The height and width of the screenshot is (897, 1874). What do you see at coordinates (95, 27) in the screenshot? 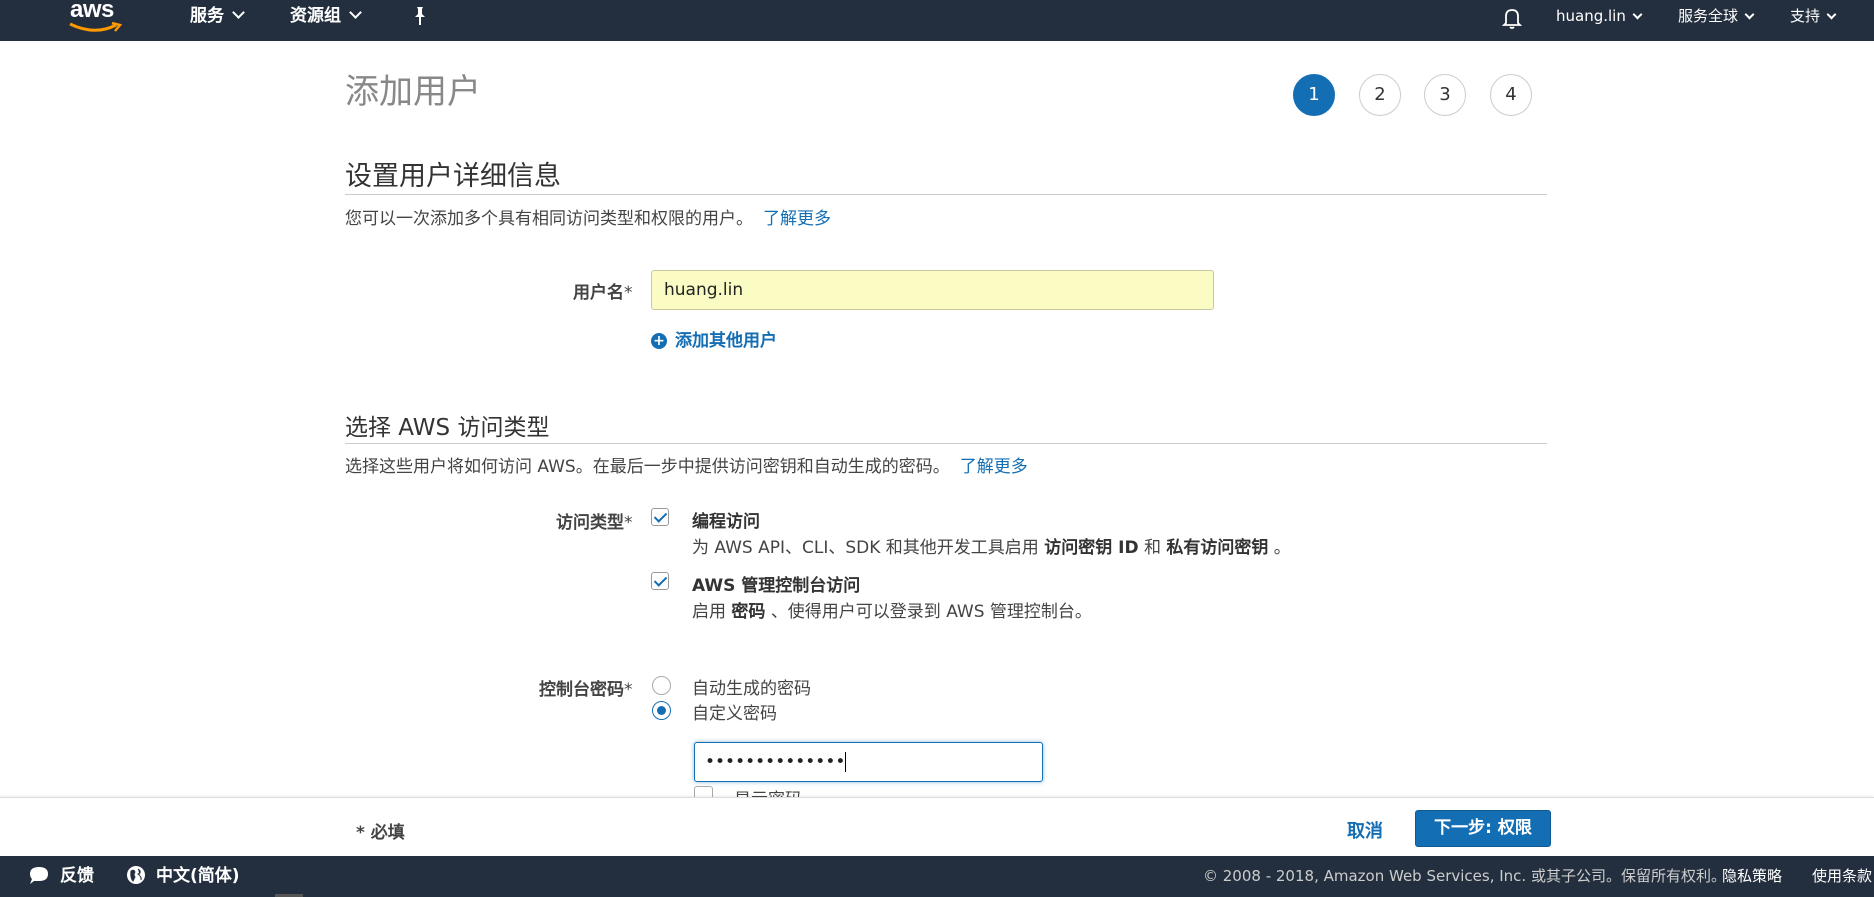
I see `aws-smile-icon` at bounding box center [95, 27].